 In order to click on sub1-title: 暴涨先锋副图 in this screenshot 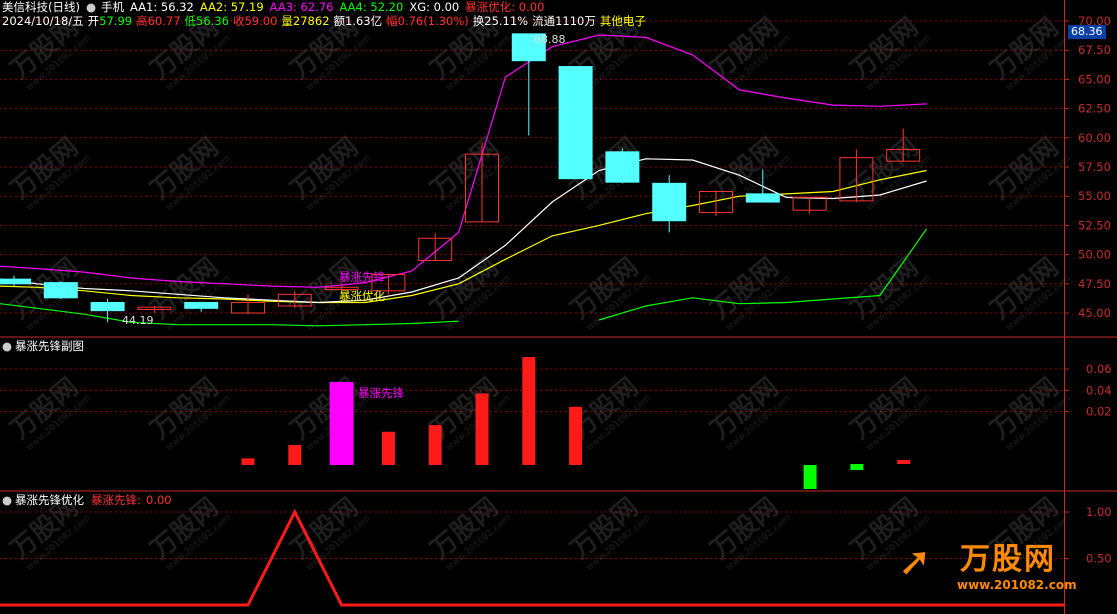, I will do `click(49, 346)`.